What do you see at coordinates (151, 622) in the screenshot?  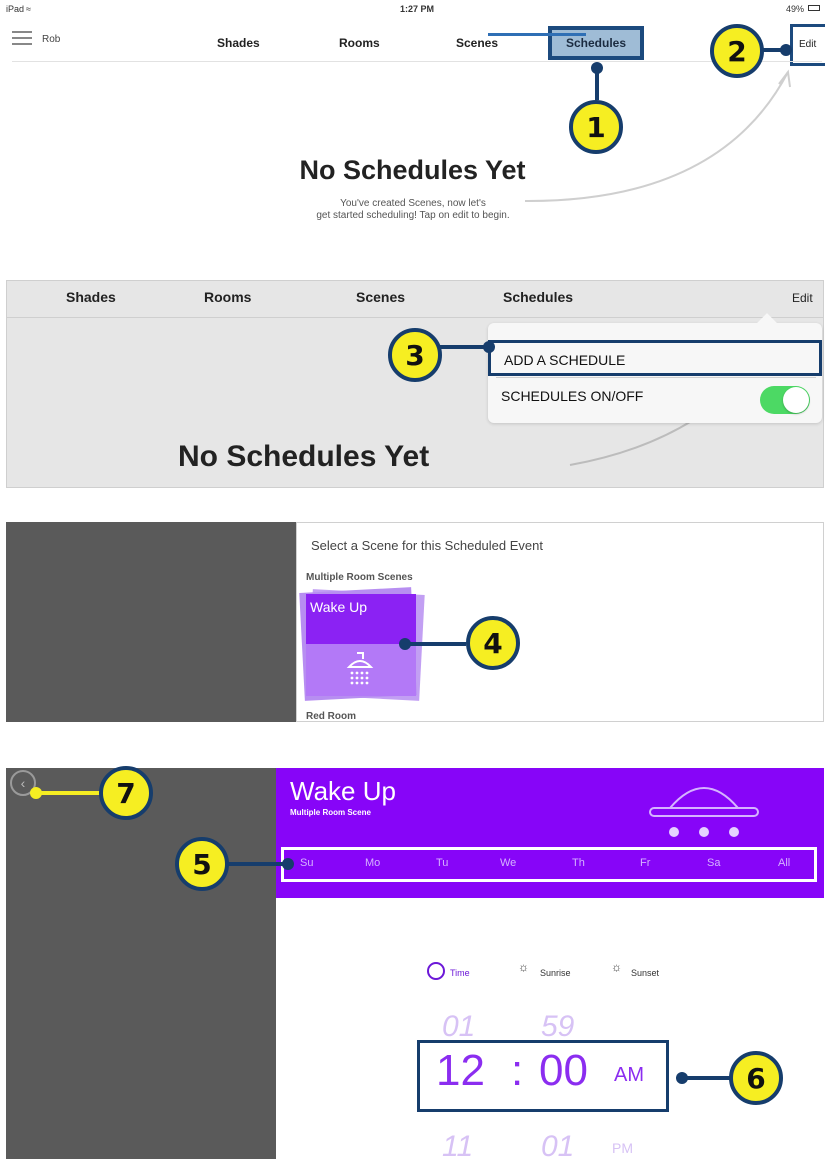 I see `scene-list-background` at bounding box center [151, 622].